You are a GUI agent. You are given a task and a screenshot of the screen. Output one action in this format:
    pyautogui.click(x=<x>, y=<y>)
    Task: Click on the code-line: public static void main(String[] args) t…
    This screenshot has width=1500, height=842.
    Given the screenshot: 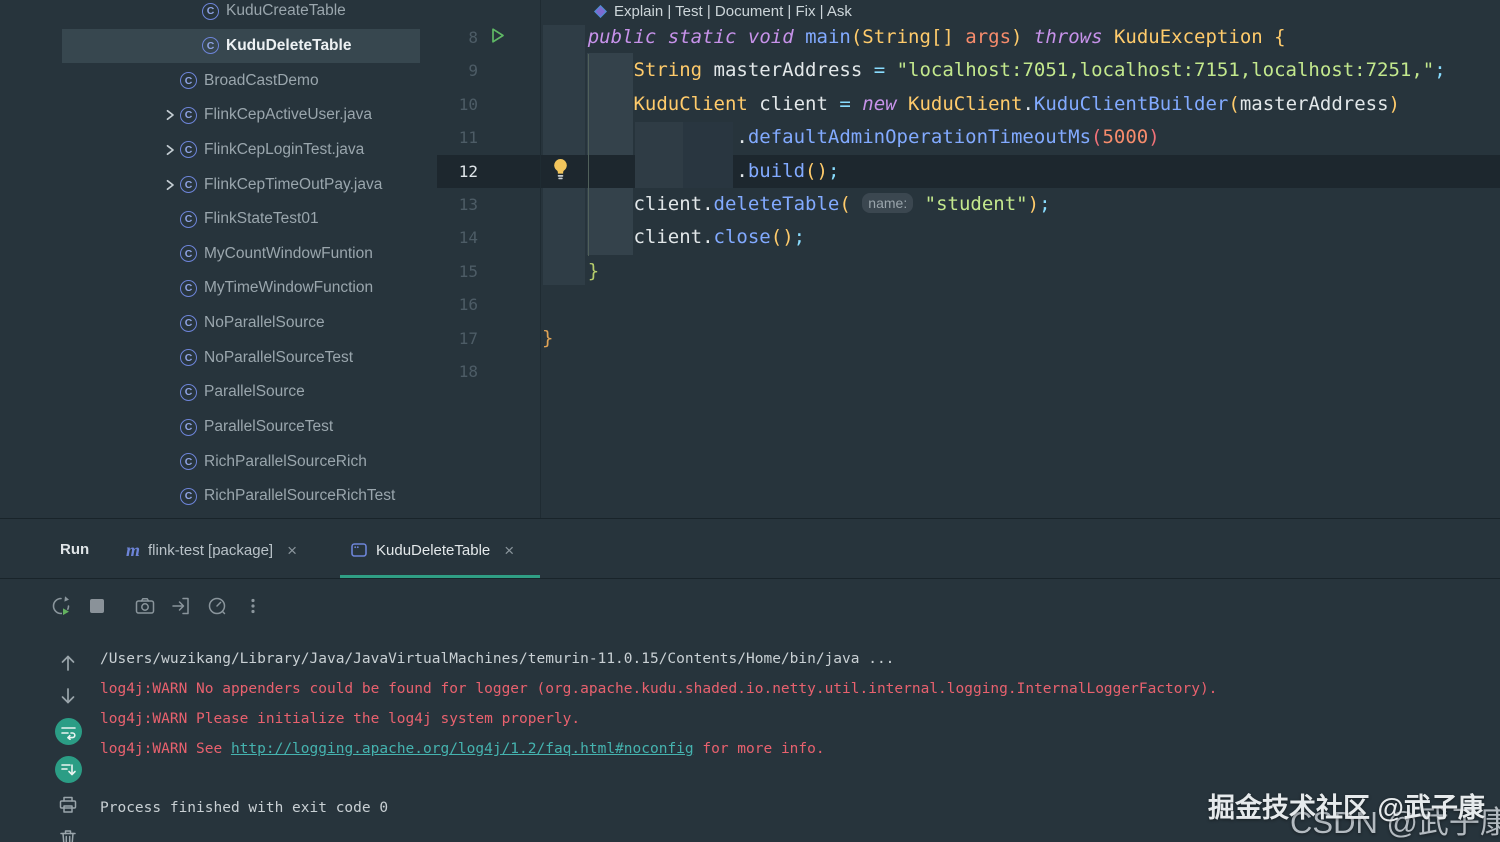 What is the action you would take?
    pyautogui.click(x=937, y=37)
    